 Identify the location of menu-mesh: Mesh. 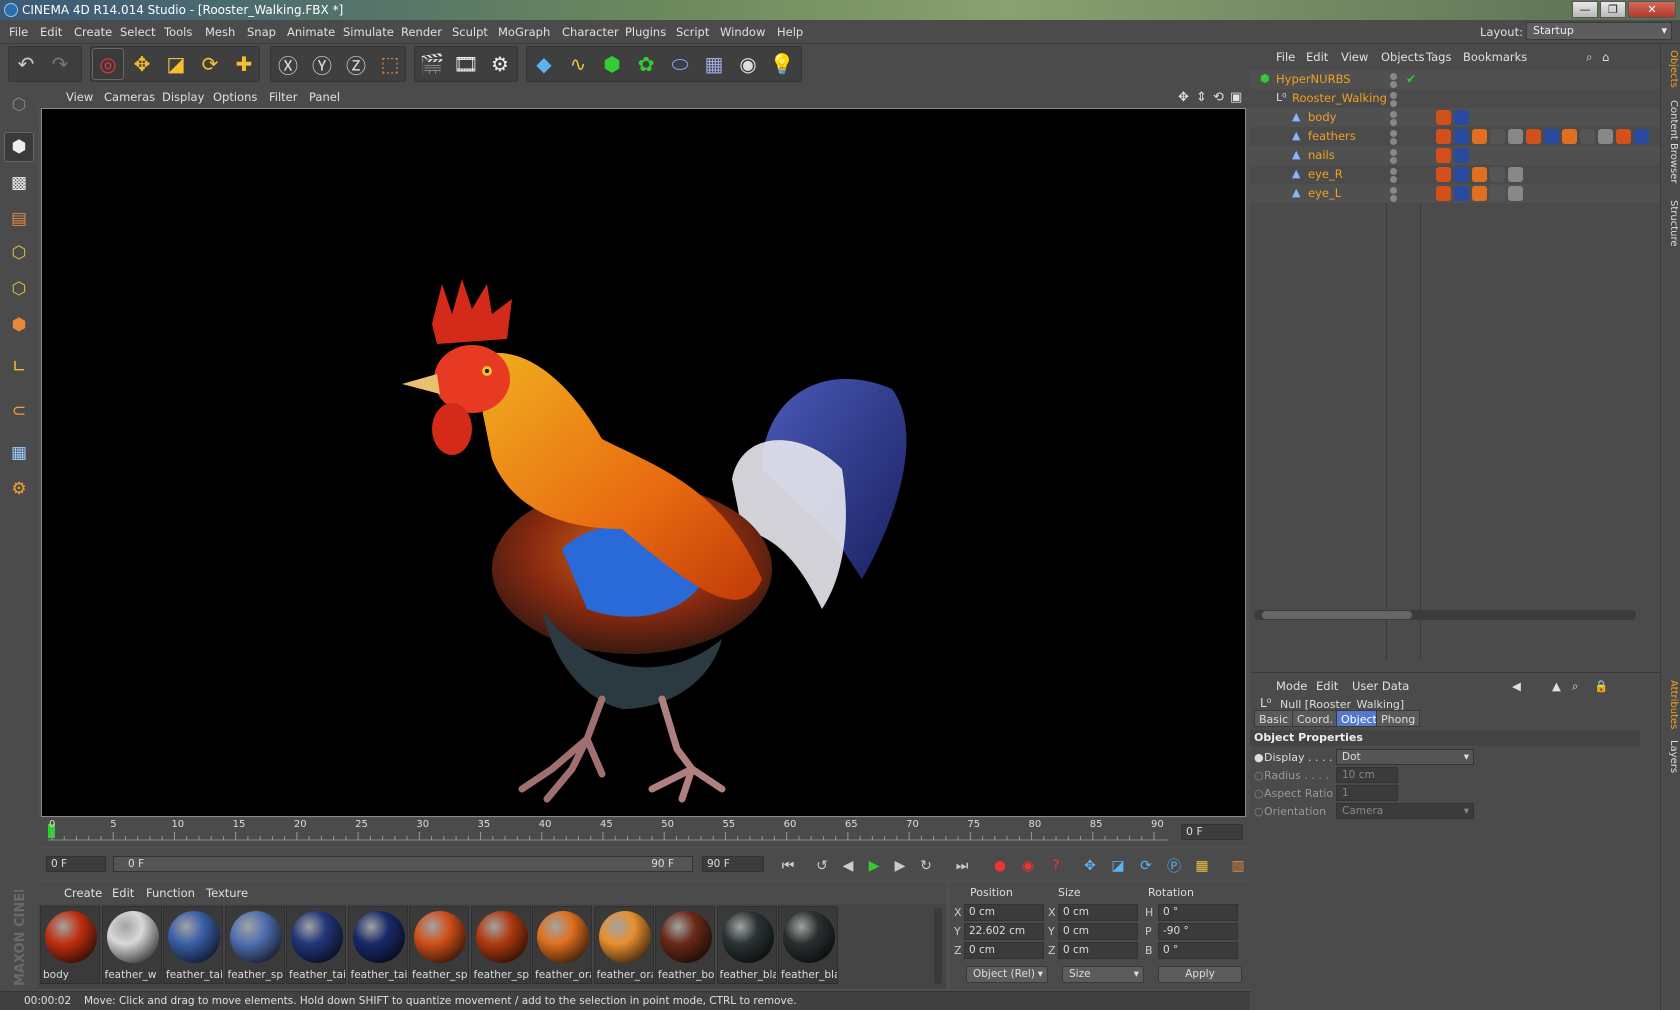
(220, 32).